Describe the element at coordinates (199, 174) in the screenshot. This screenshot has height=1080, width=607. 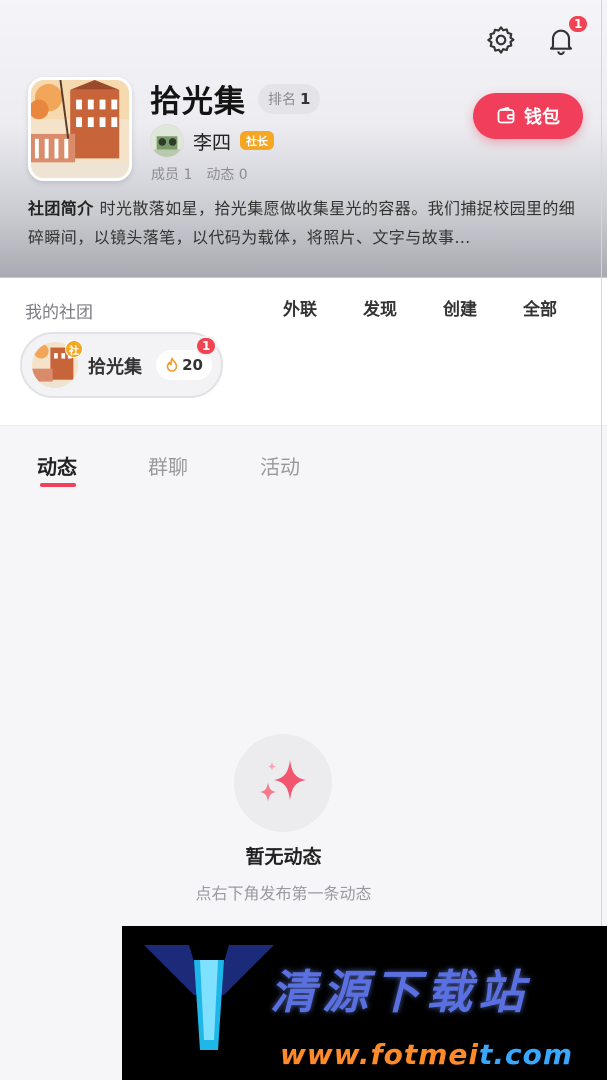
I see `club-stats: 成员 1 动态 0` at that location.